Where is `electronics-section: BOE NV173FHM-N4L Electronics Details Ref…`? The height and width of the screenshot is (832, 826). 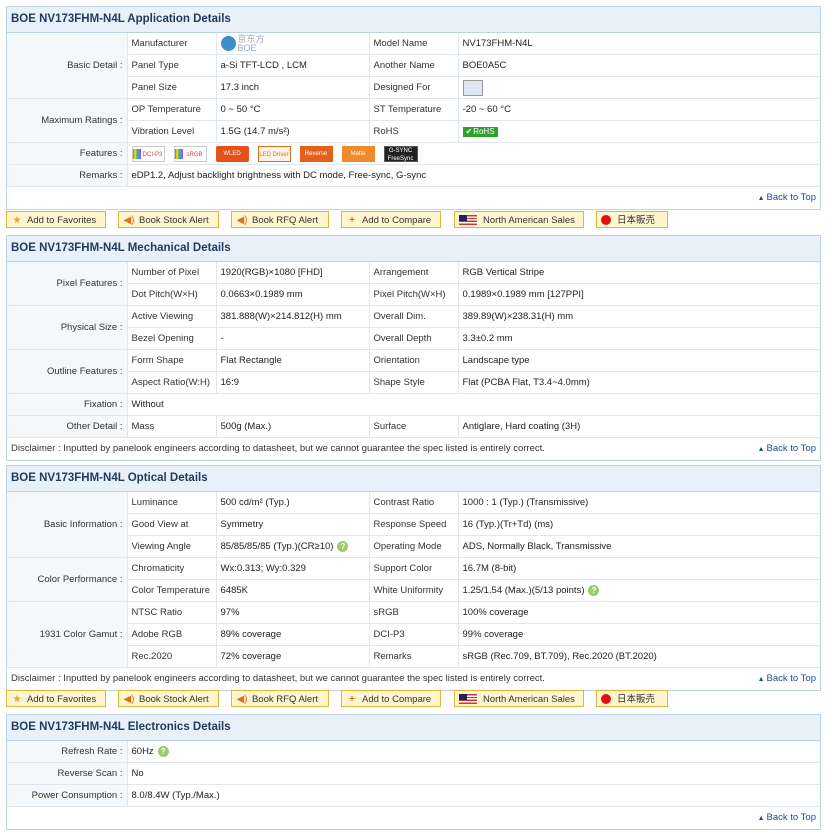
electronics-section: BOE NV173FHM-N4L Electronics Details Ref… is located at coordinates (413, 772).